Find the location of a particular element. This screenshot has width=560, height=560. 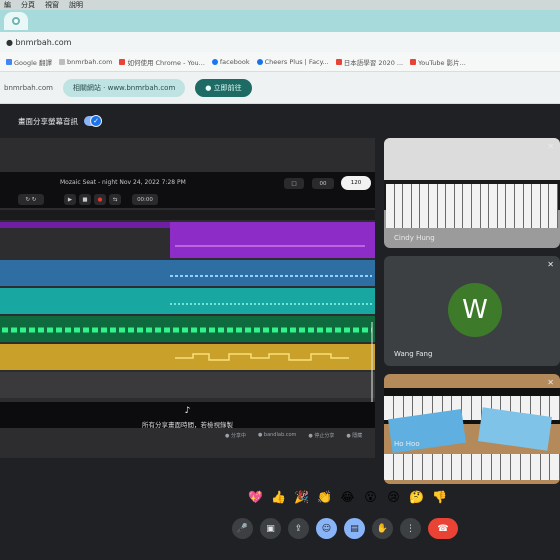

track-empty is located at coordinates (187, 385).